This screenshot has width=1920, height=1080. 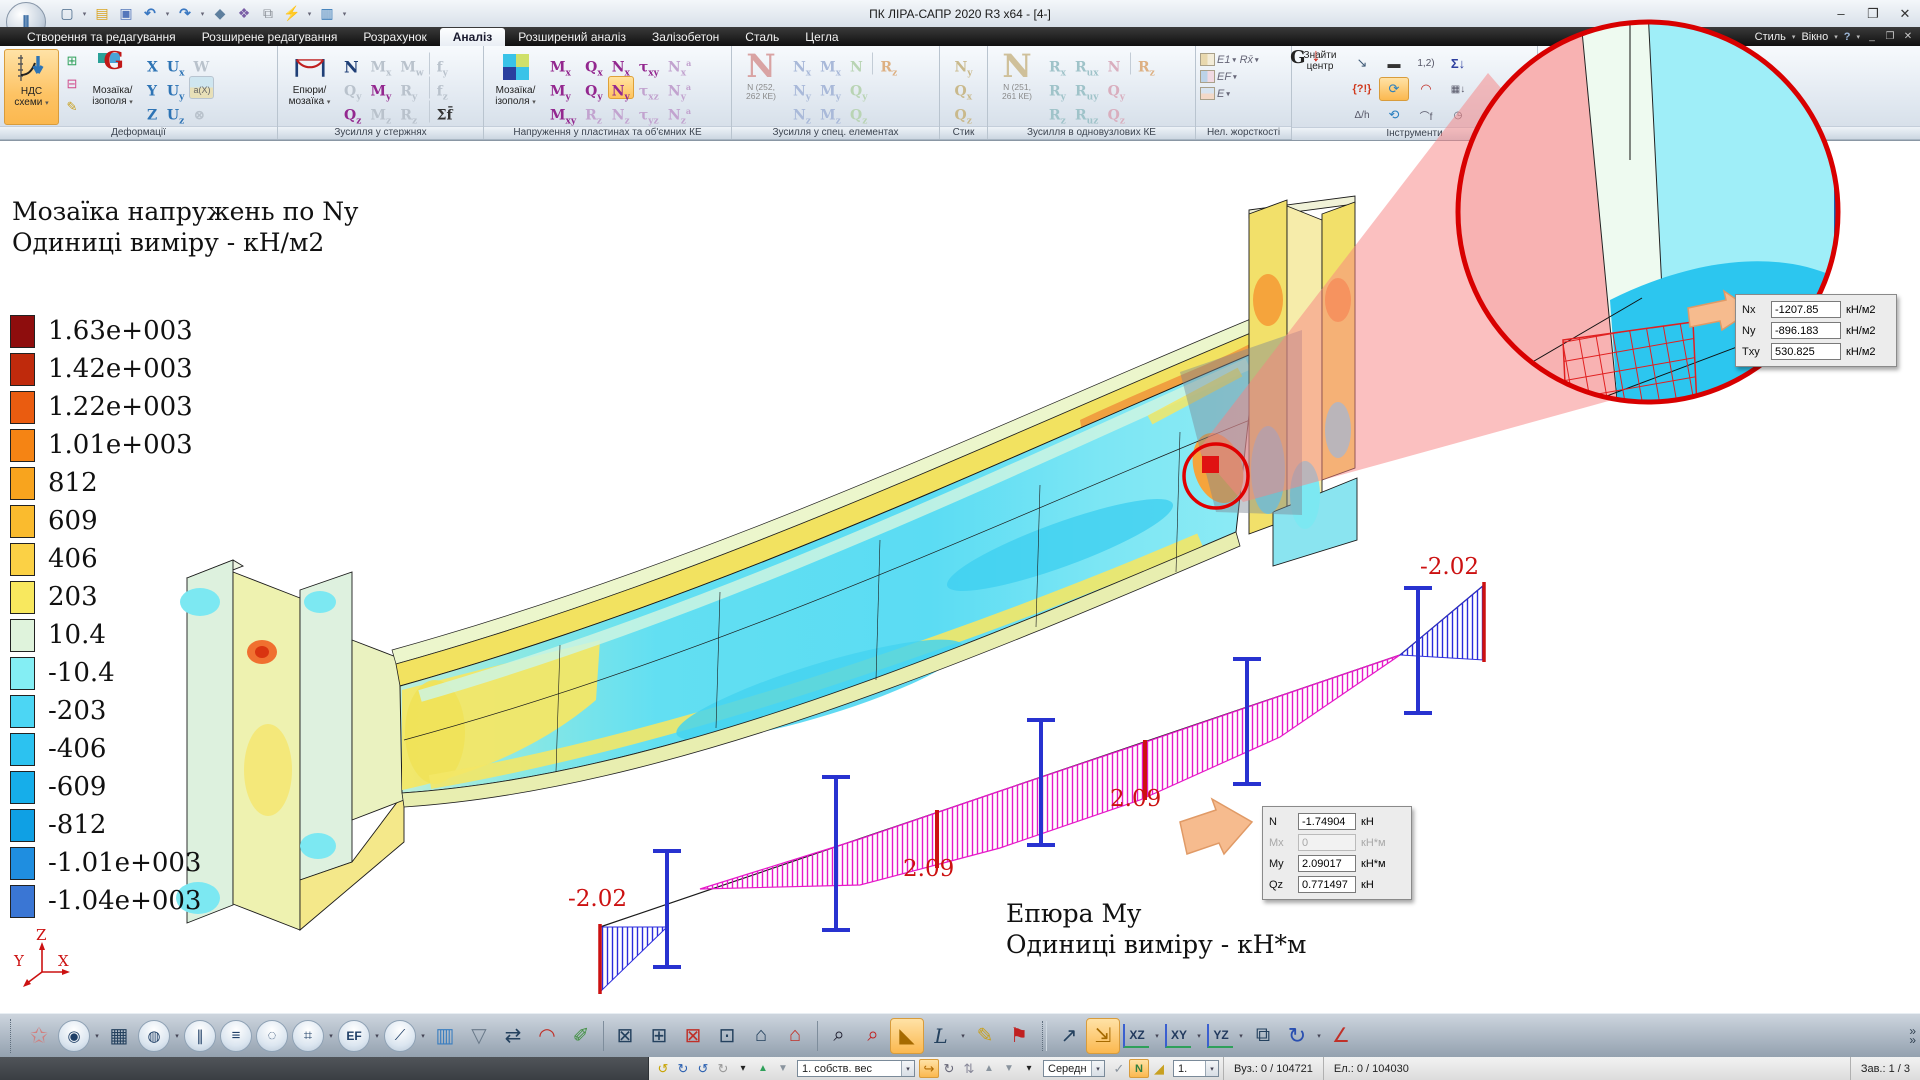 I want to click on element-select-icon: ◍, so click(x=154, y=1035).